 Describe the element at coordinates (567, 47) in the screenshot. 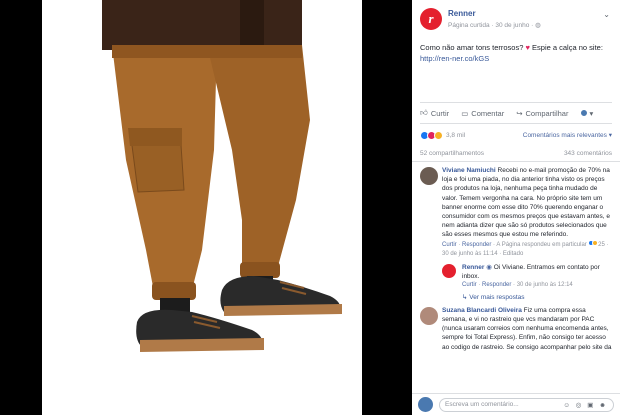

I see `post-text-2: Espie a calça no site:` at that location.